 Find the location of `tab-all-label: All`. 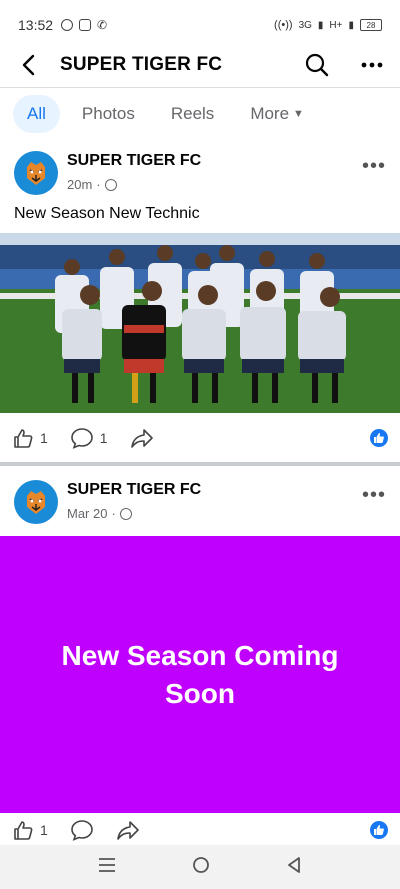

tab-all-label: All is located at coordinates (36, 113).